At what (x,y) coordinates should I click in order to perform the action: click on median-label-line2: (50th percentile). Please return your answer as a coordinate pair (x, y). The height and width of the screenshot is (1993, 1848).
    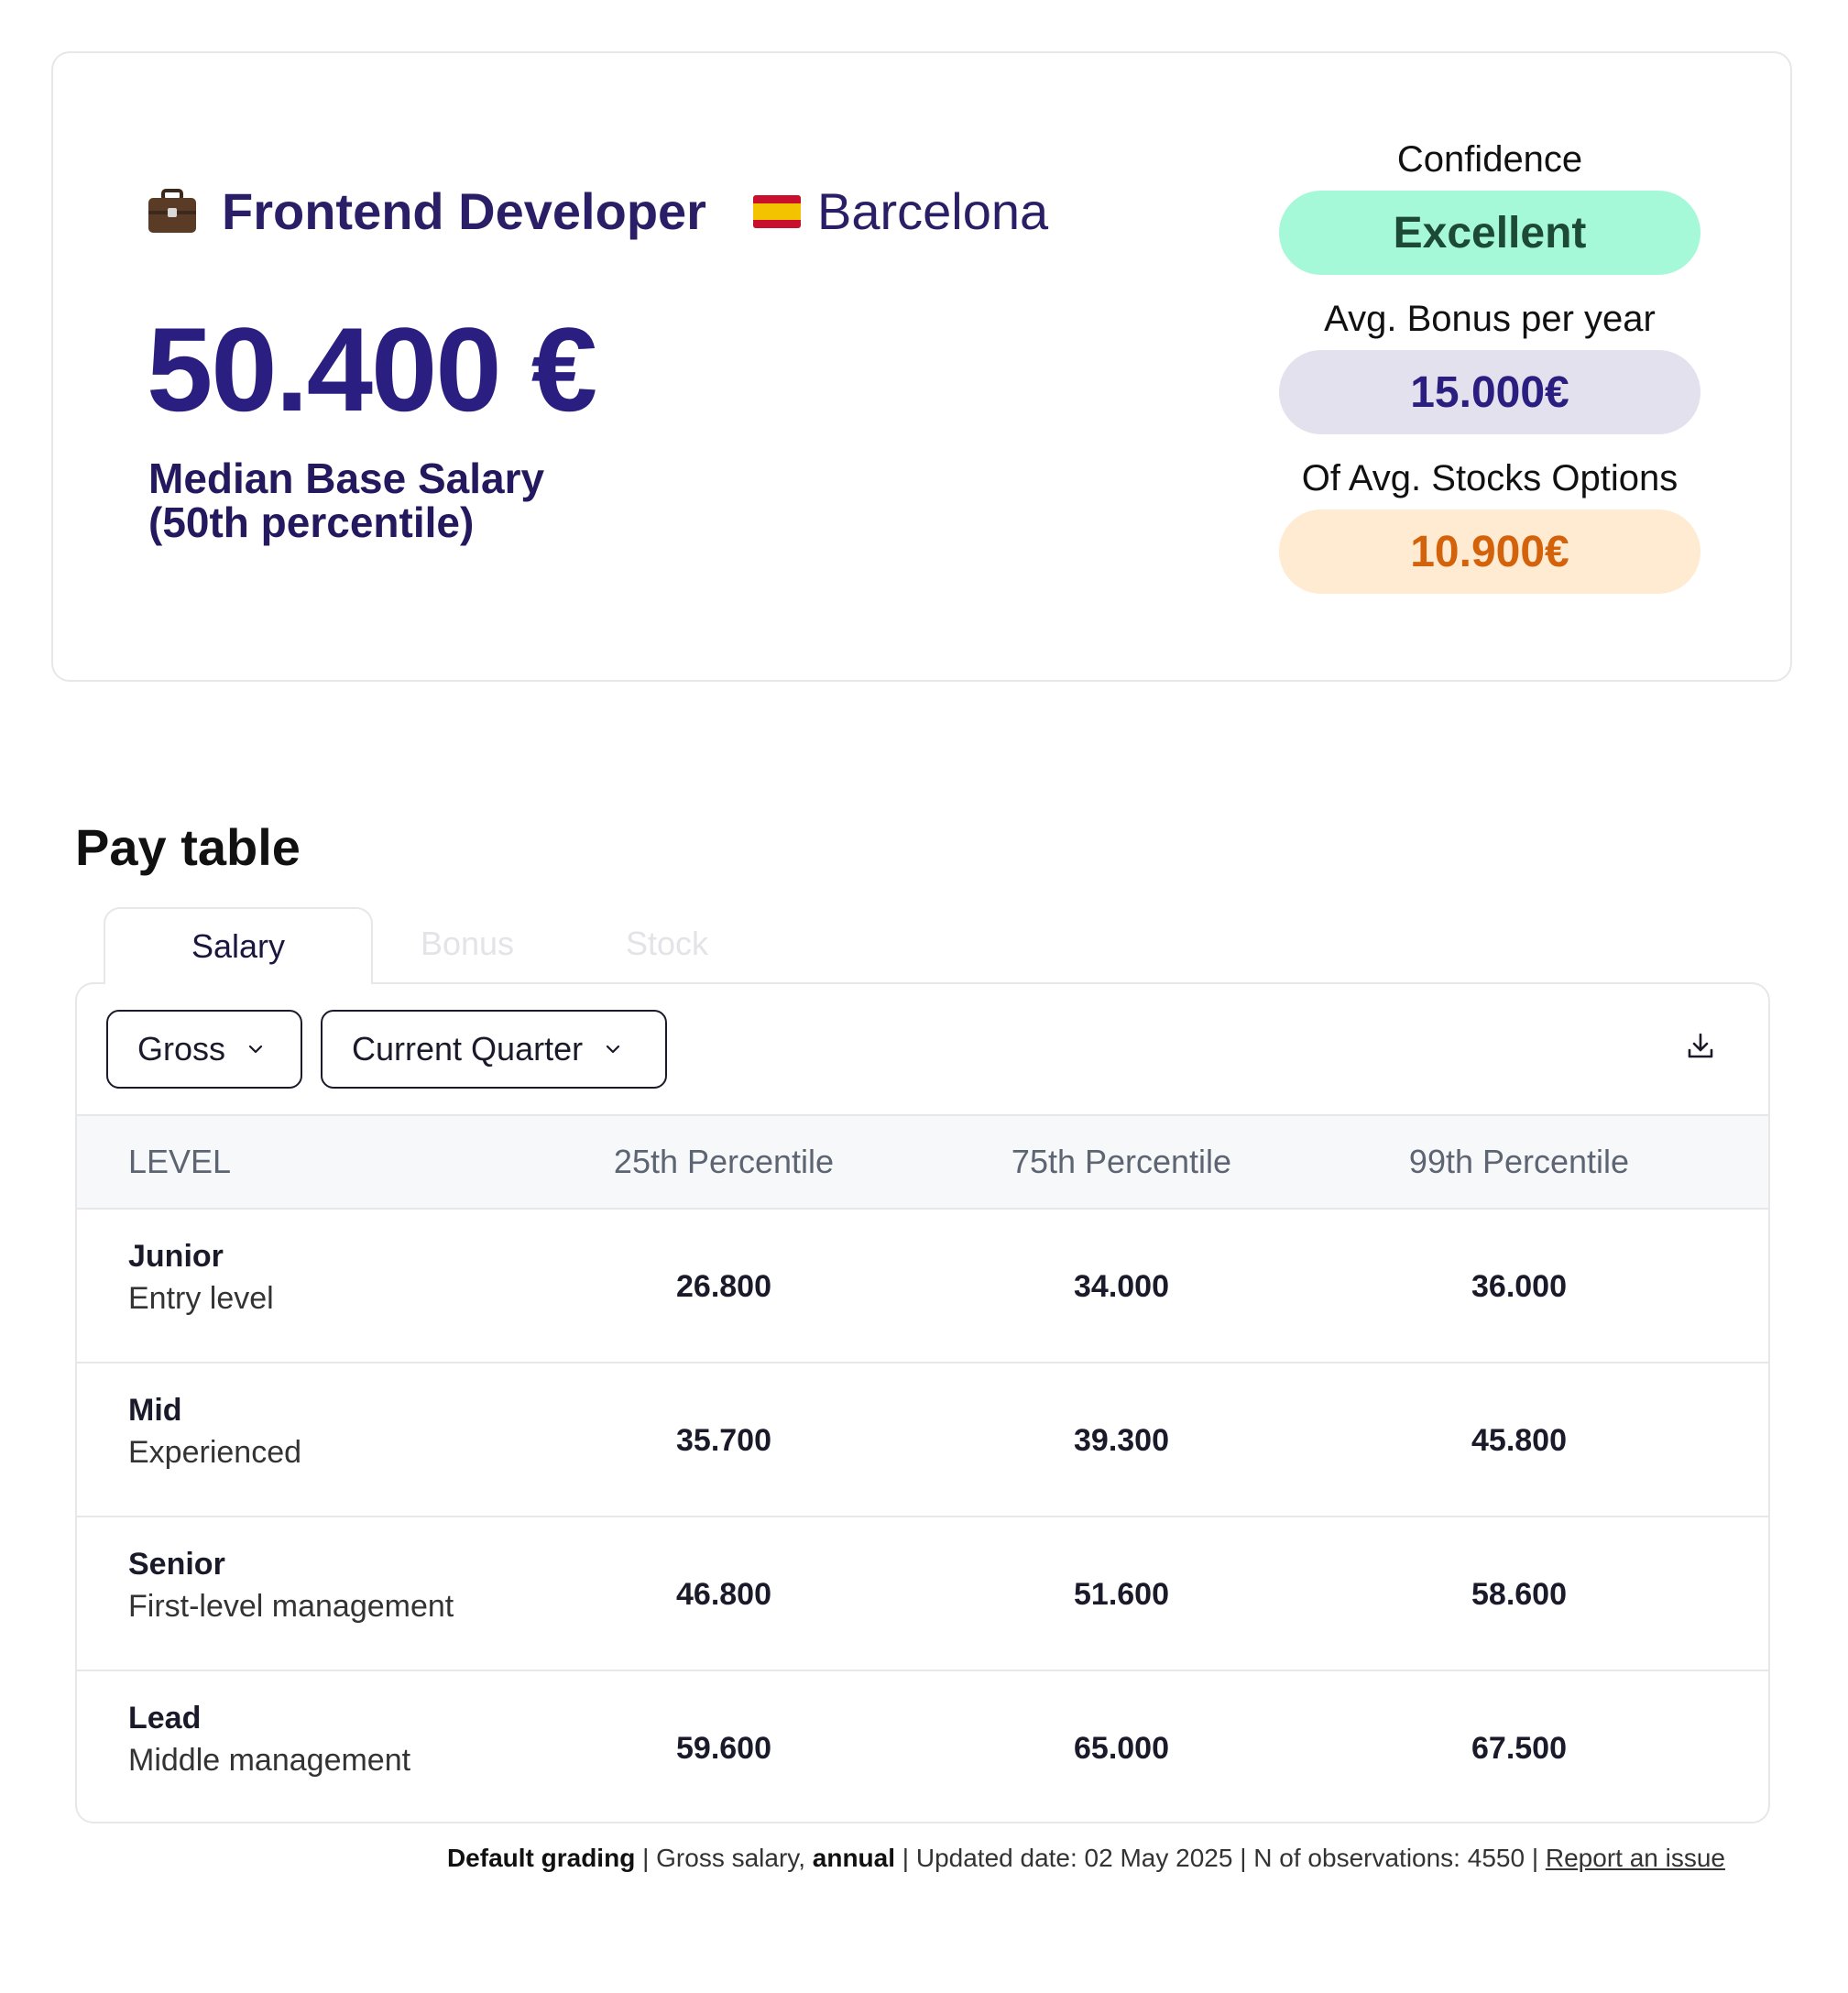
    Looking at the image, I should click on (311, 522).